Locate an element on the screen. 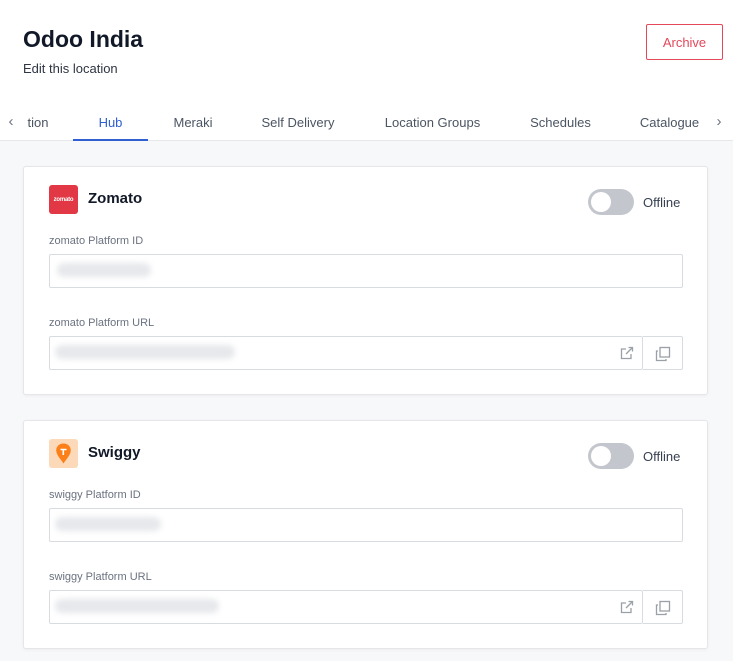 The image size is (733, 661). page-subtitle: Edit this location is located at coordinates (70, 68).